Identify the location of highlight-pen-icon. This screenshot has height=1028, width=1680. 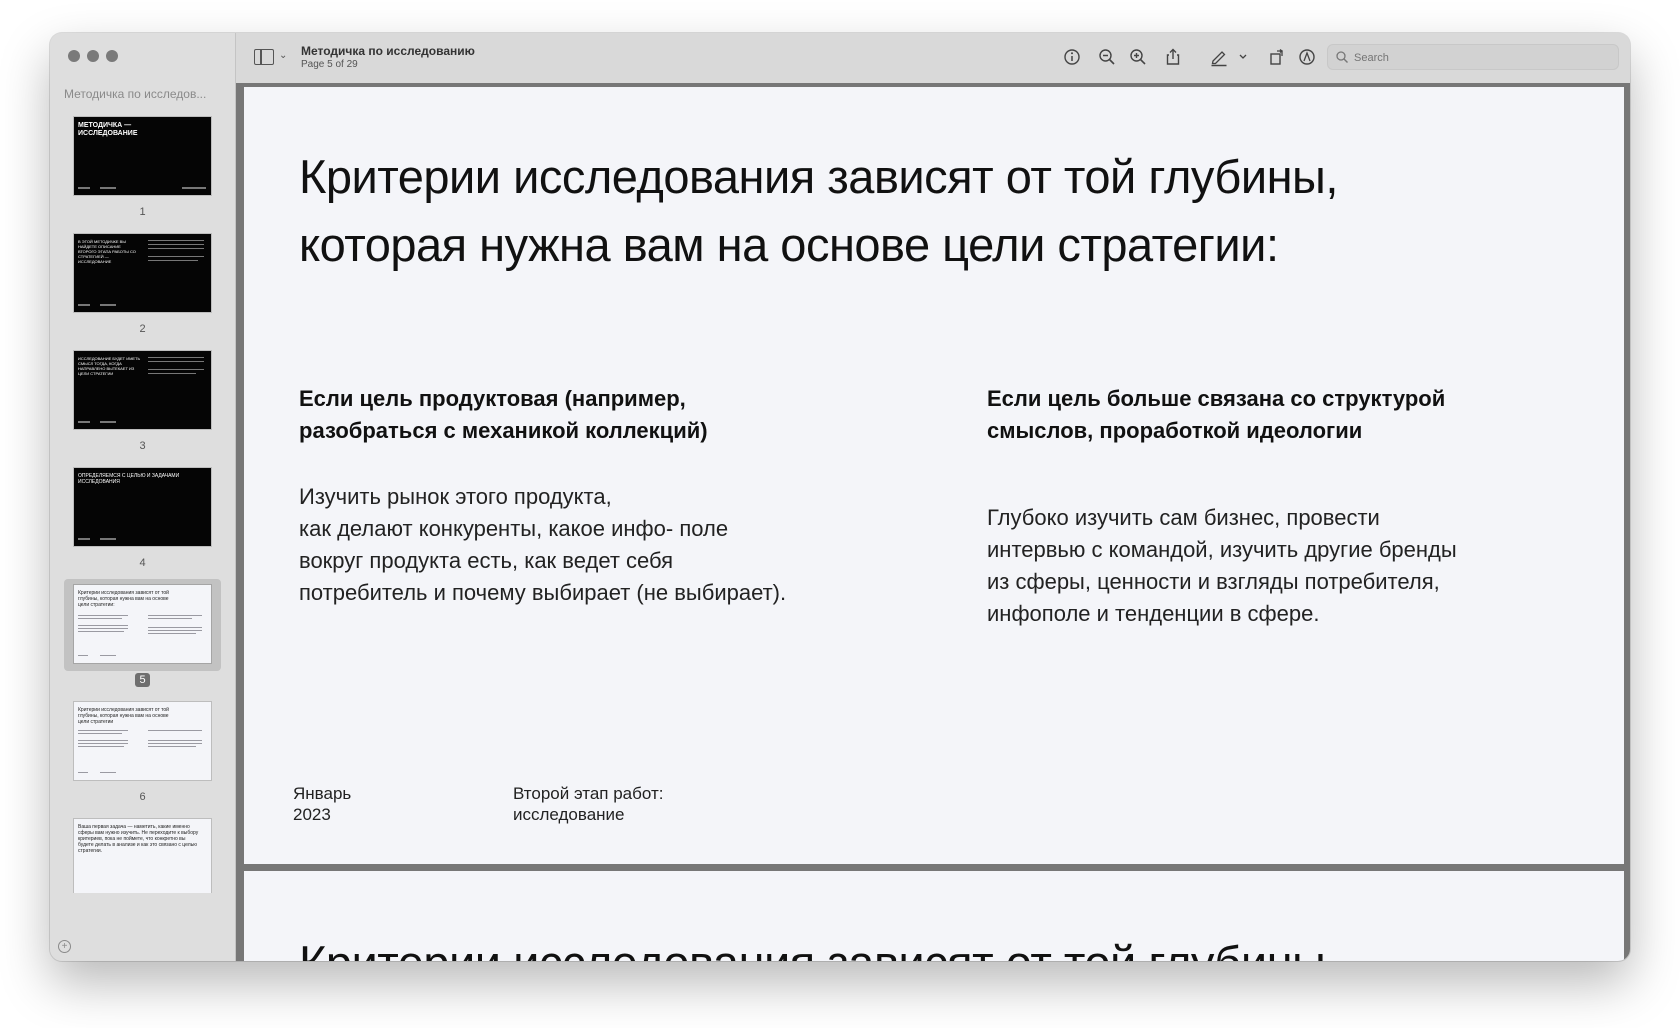
(1219, 57).